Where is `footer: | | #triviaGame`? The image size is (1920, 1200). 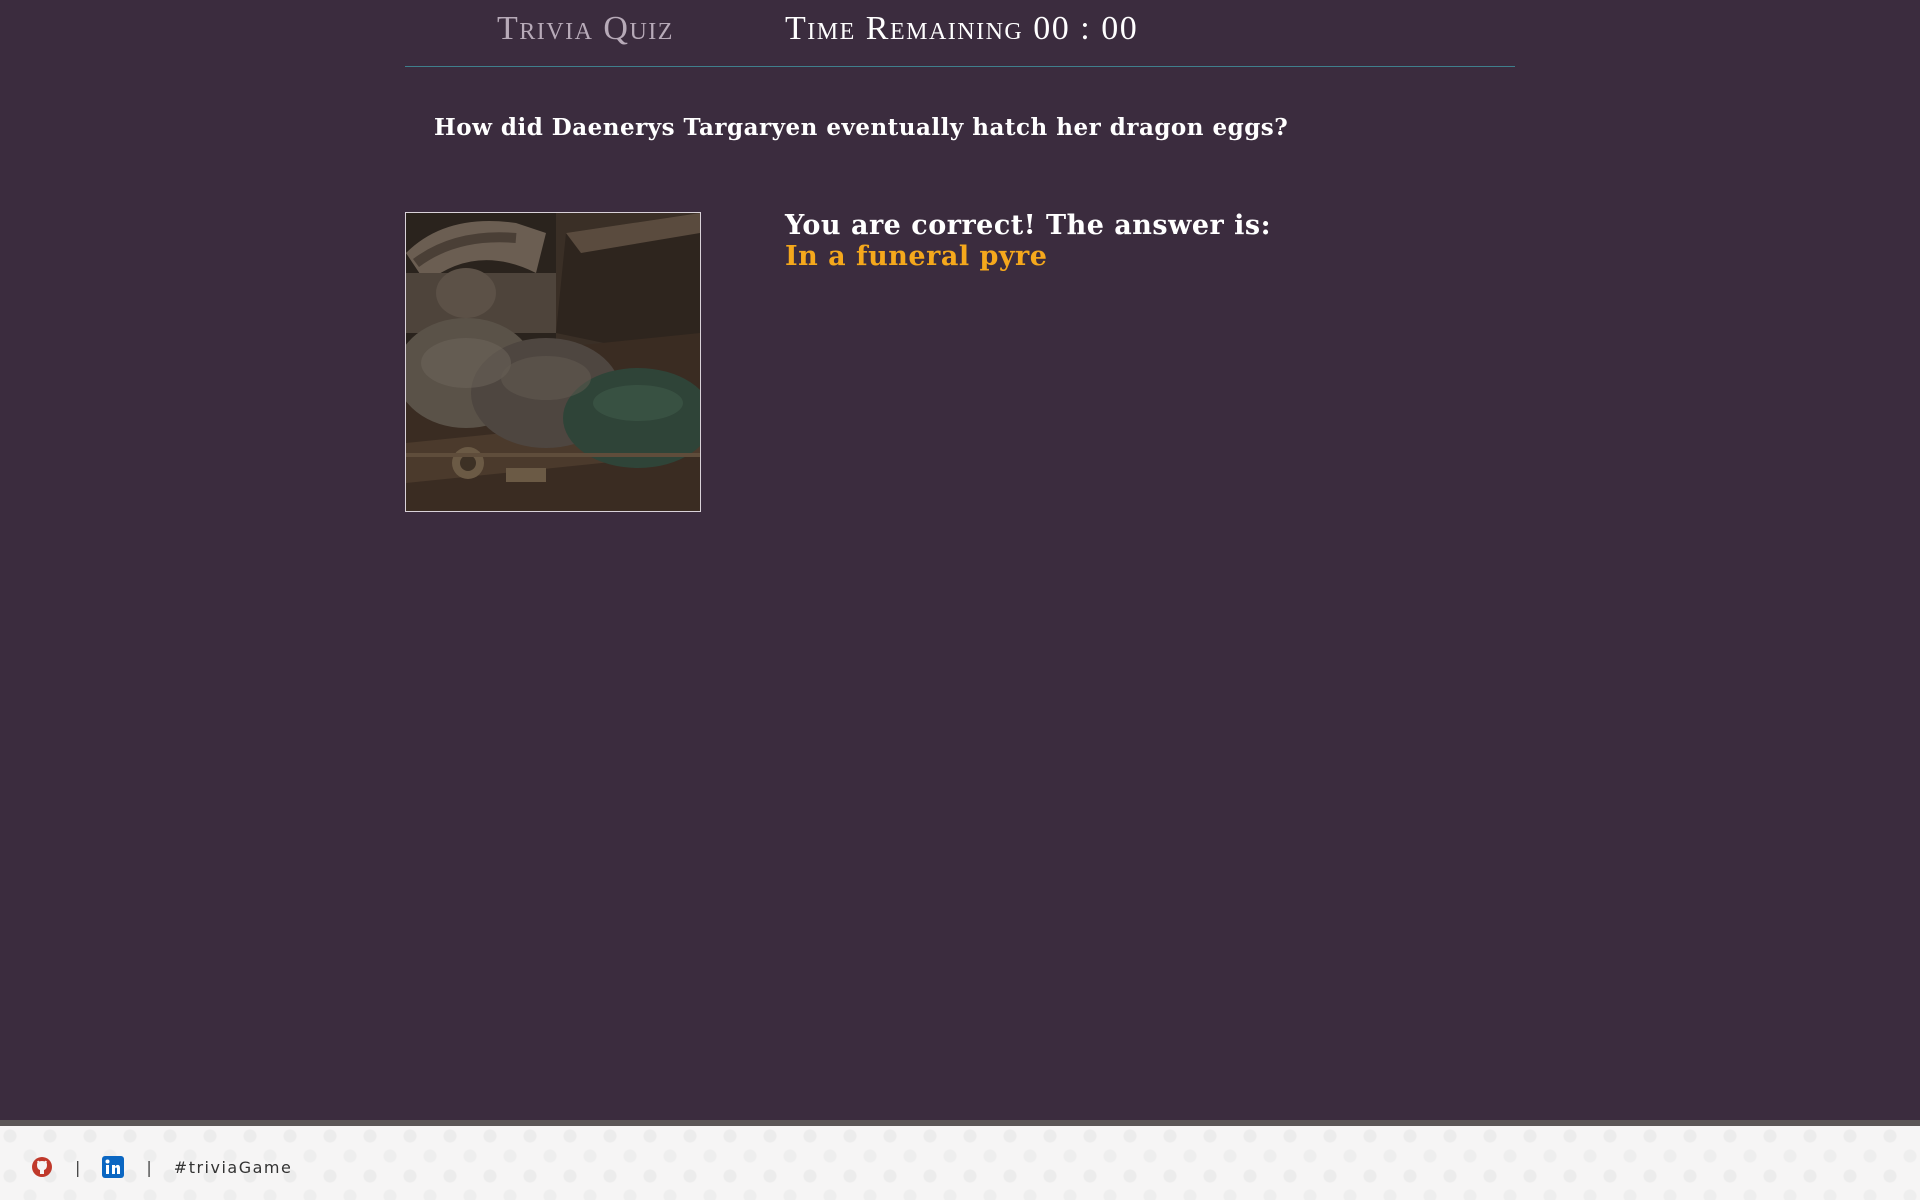
footer: | | #triviaGame is located at coordinates (960, 1160).